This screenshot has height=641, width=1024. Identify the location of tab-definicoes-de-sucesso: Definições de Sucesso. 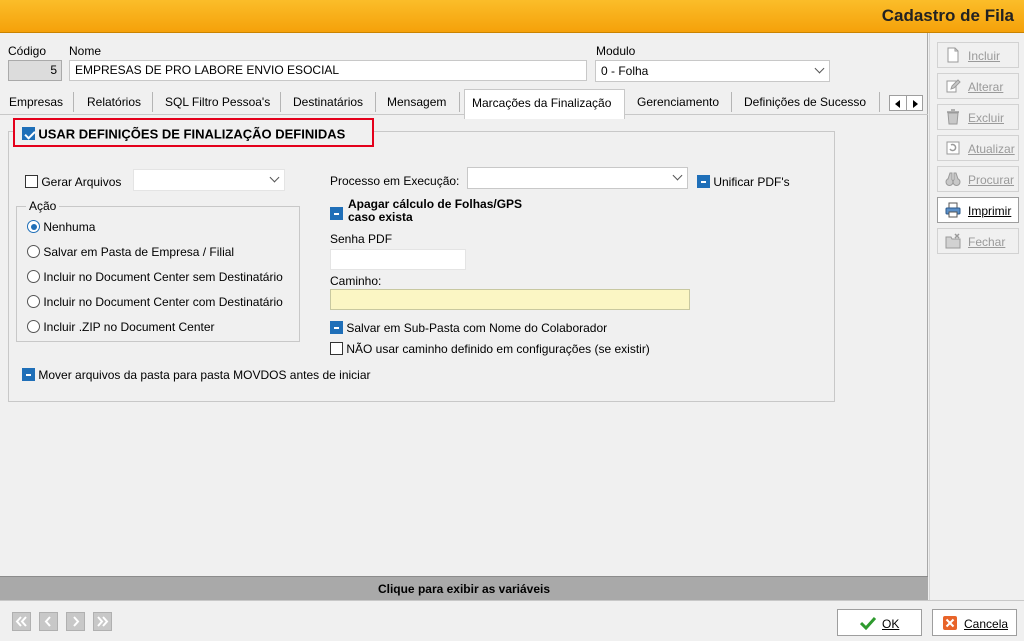
(805, 102).